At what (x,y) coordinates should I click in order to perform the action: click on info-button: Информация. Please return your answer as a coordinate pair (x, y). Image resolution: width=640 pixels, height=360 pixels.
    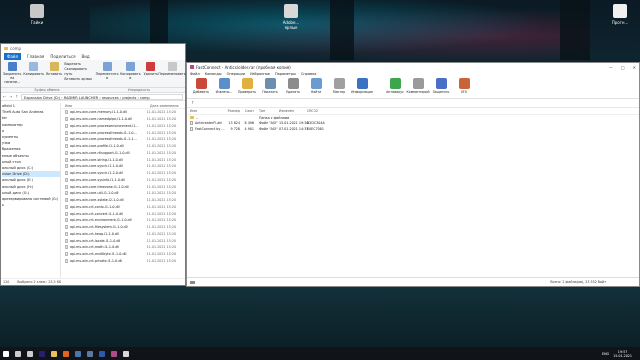
    Looking at the image, I should click on (362, 86).